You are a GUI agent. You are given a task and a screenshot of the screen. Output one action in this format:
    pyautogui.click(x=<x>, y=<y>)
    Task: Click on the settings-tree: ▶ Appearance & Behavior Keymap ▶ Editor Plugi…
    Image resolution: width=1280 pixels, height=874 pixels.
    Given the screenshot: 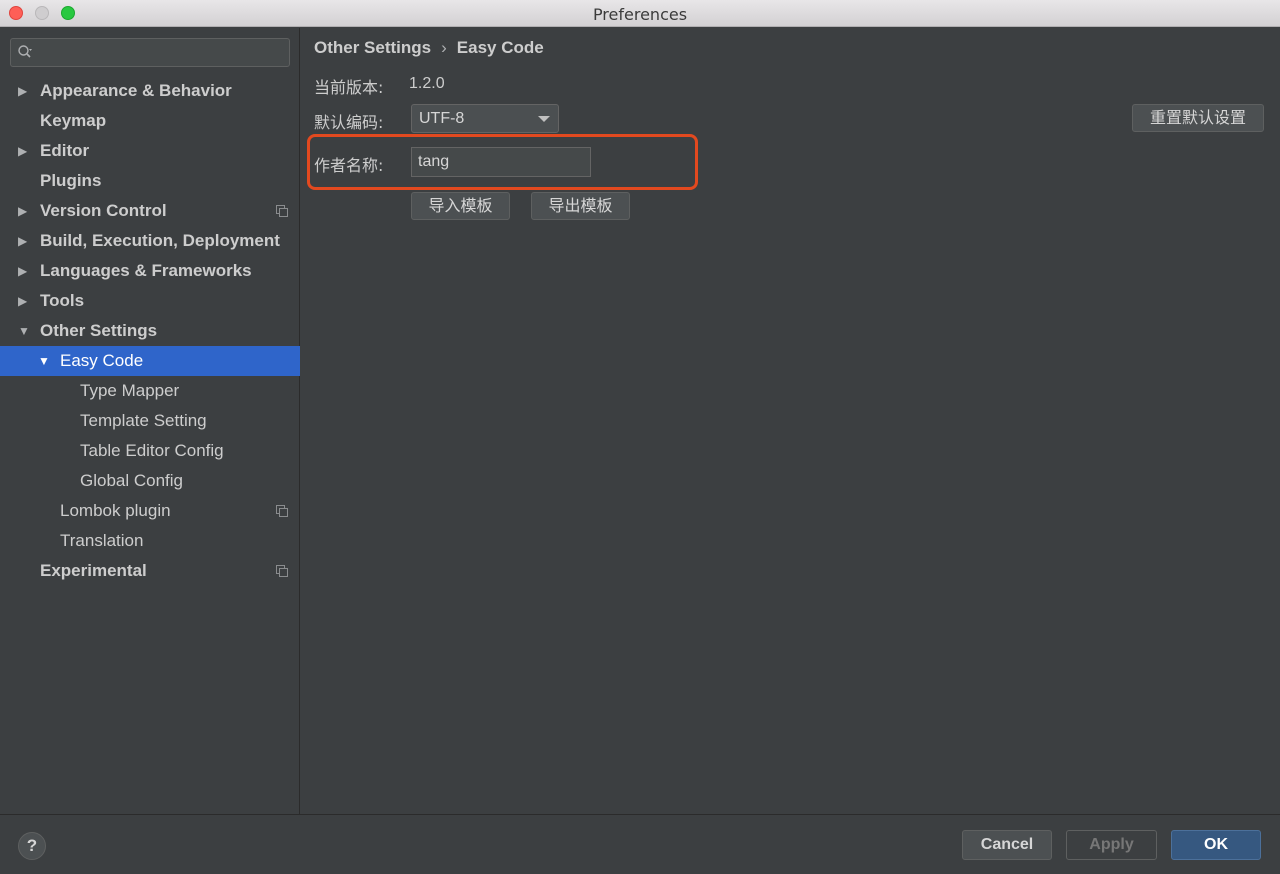 What is the action you would take?
    pyautogui.click(x=150, y=331)
    